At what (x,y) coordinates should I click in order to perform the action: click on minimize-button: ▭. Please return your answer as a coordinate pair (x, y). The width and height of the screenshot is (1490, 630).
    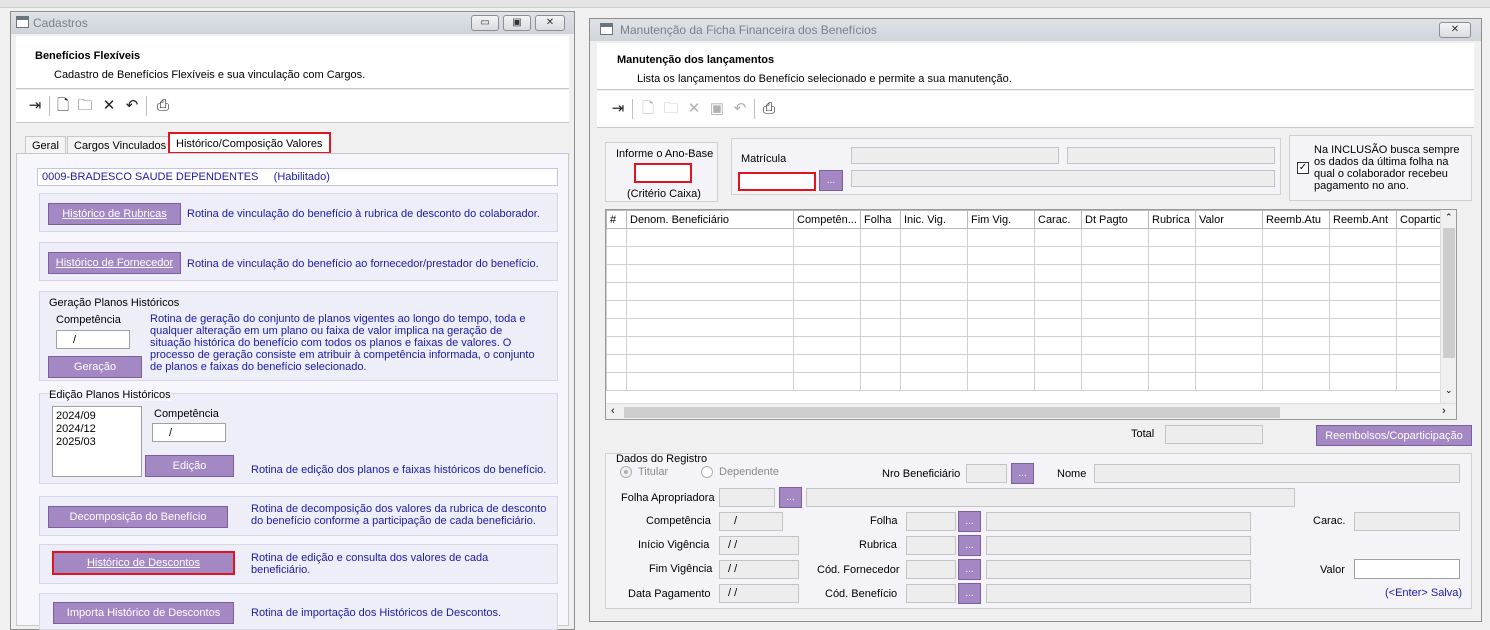
    Looking at the image, I should click on (485, 23).